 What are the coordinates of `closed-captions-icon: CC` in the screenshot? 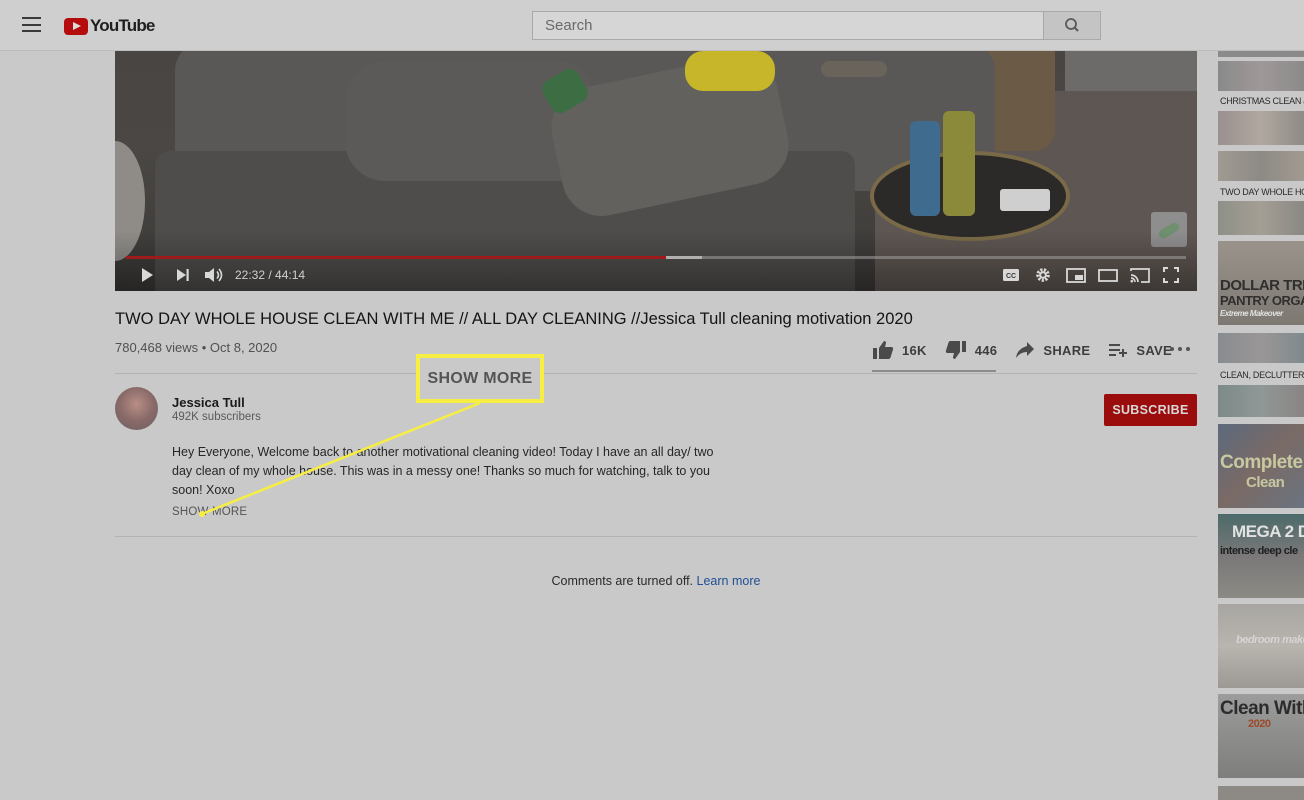 It's located at (1011, 275).